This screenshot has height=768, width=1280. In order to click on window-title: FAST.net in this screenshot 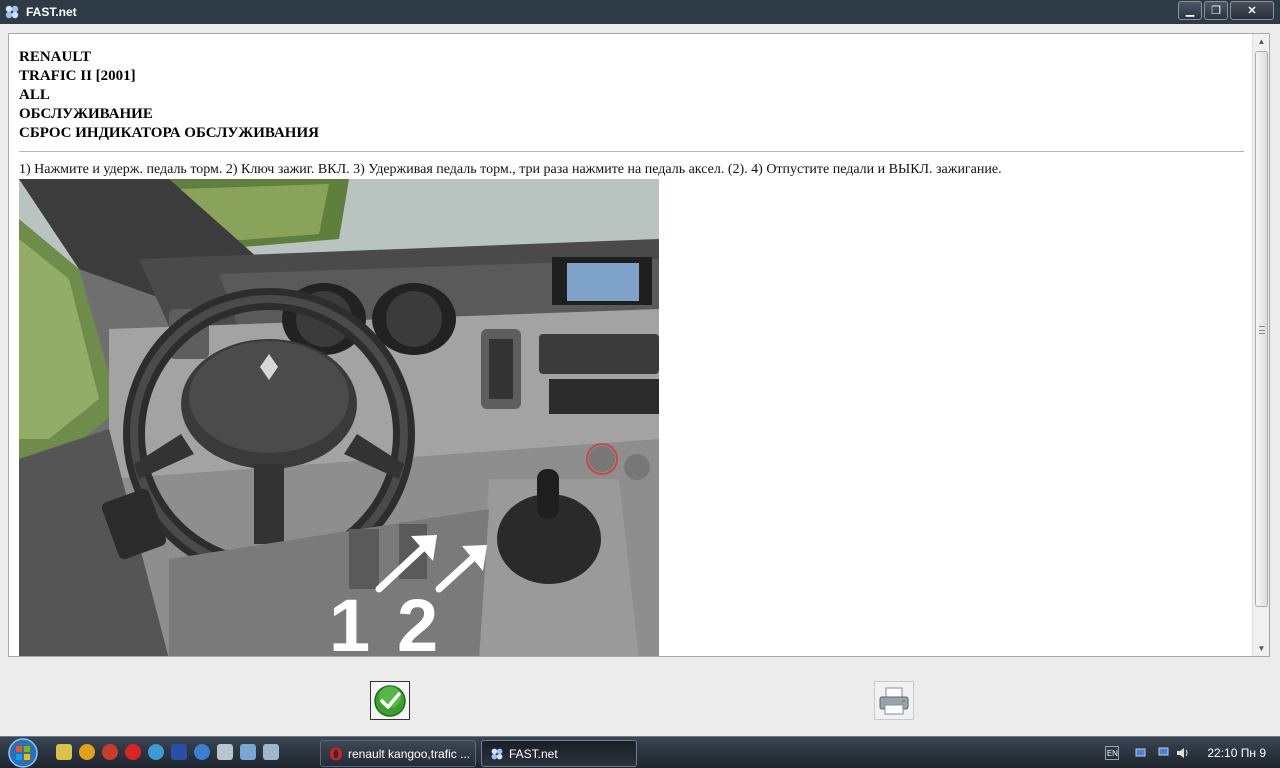, I will do `click(51, 12)`.